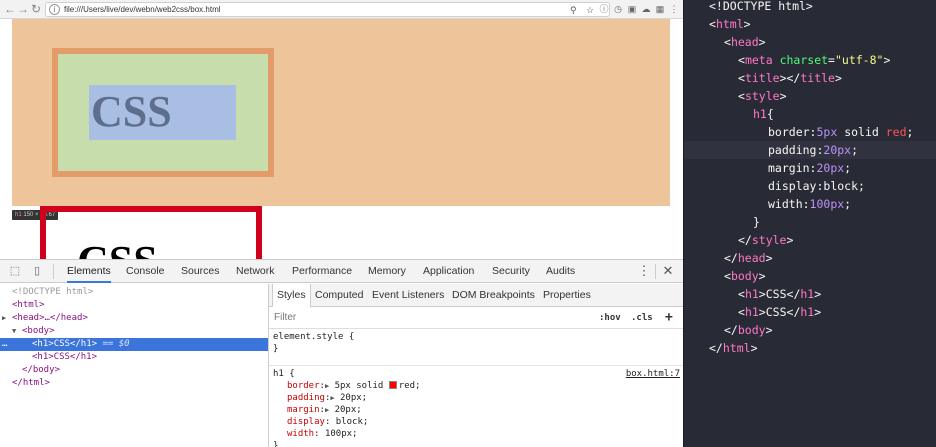  Describe the element at coordinates (674, 9) in the screenshot. I see `menu-icon: ⋮` at that location.